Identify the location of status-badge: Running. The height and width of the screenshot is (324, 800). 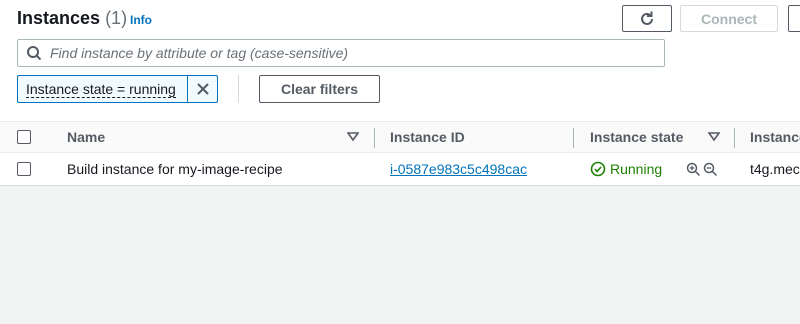
(626, 169).